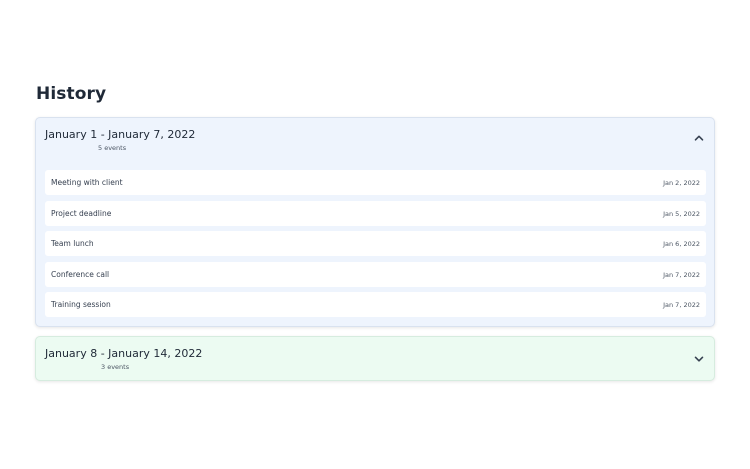 The width and height of the screenshot is (750, 469). What do you see at coordinates (112, 148) in the screenshot?
I see `group-event-count: 5 events` at bounding box center [112, 148].